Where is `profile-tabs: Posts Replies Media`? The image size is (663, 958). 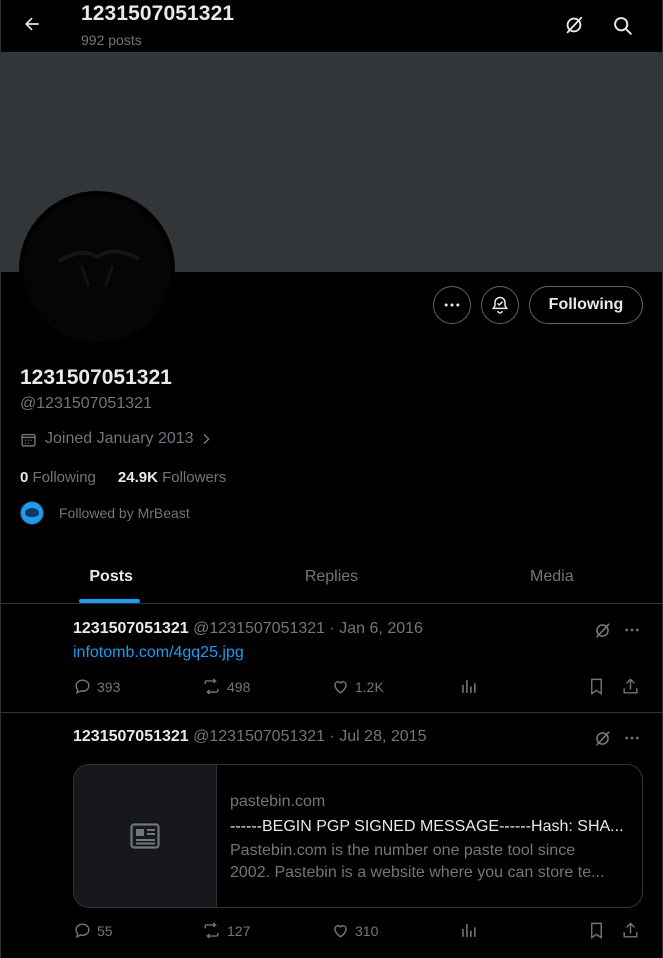
profile-tabs: Posts Replies Media is located at coordinates (331, 577).